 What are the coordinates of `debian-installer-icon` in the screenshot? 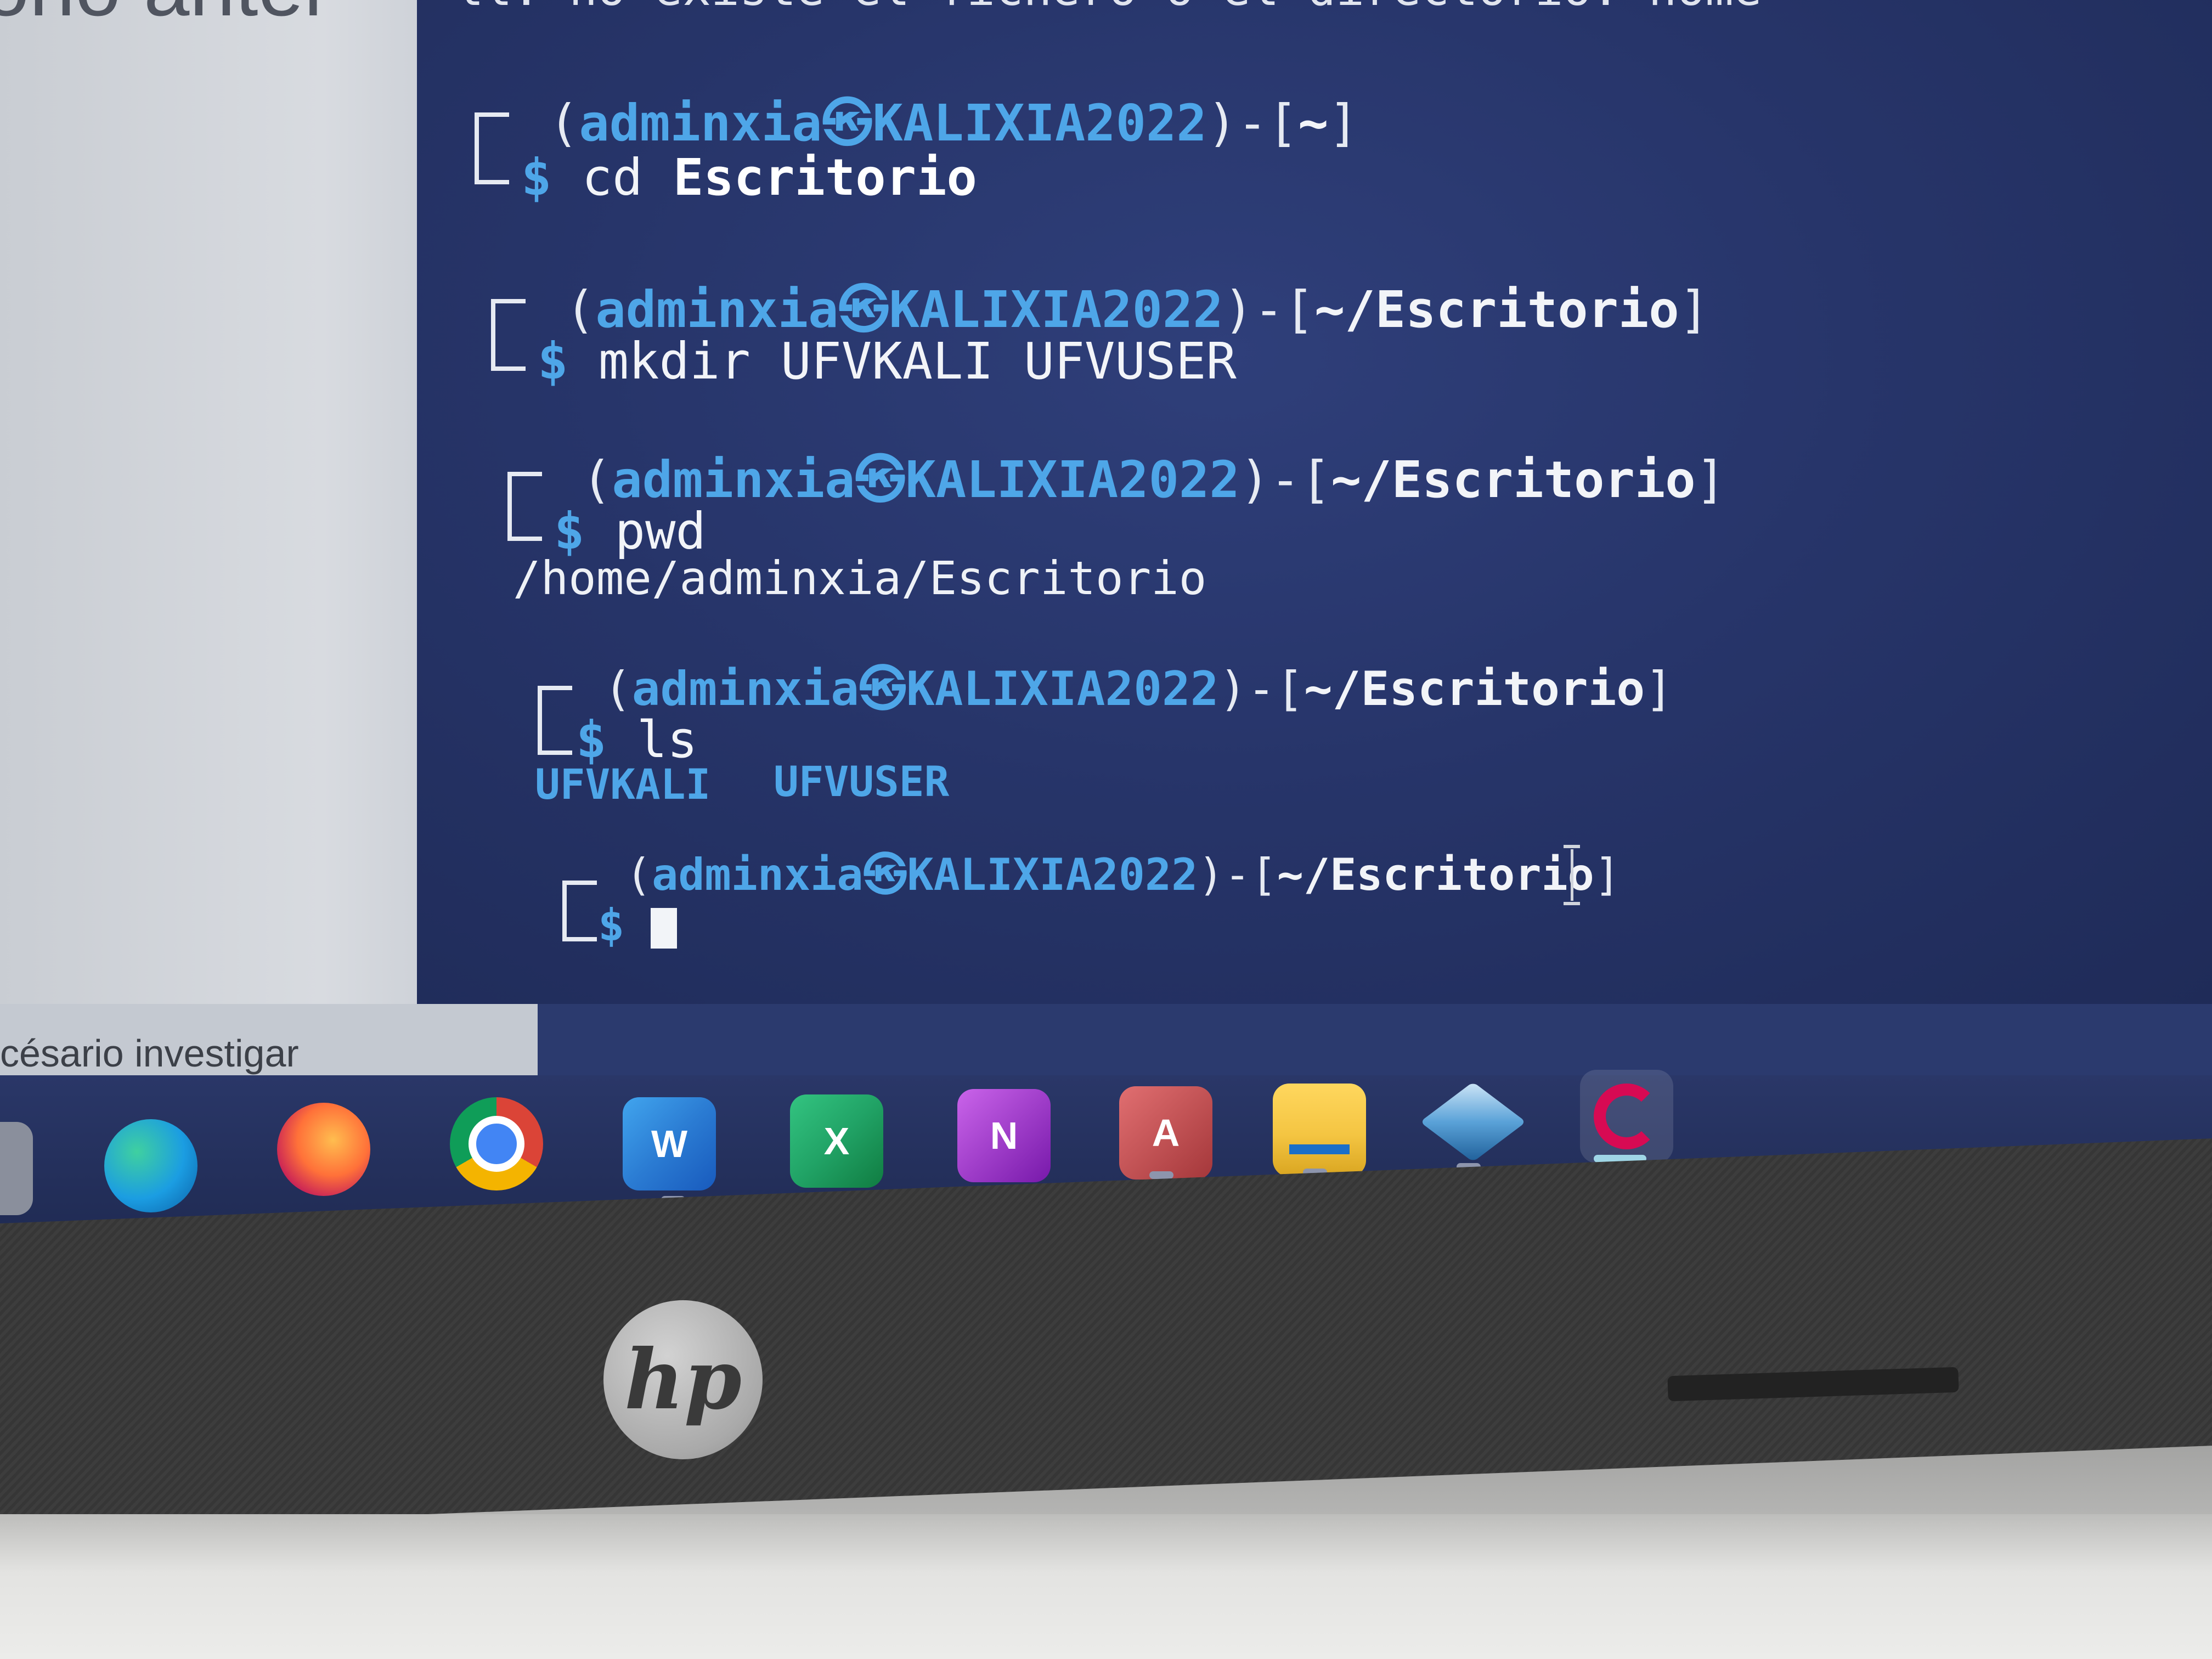 It's located at (1627, 1116).